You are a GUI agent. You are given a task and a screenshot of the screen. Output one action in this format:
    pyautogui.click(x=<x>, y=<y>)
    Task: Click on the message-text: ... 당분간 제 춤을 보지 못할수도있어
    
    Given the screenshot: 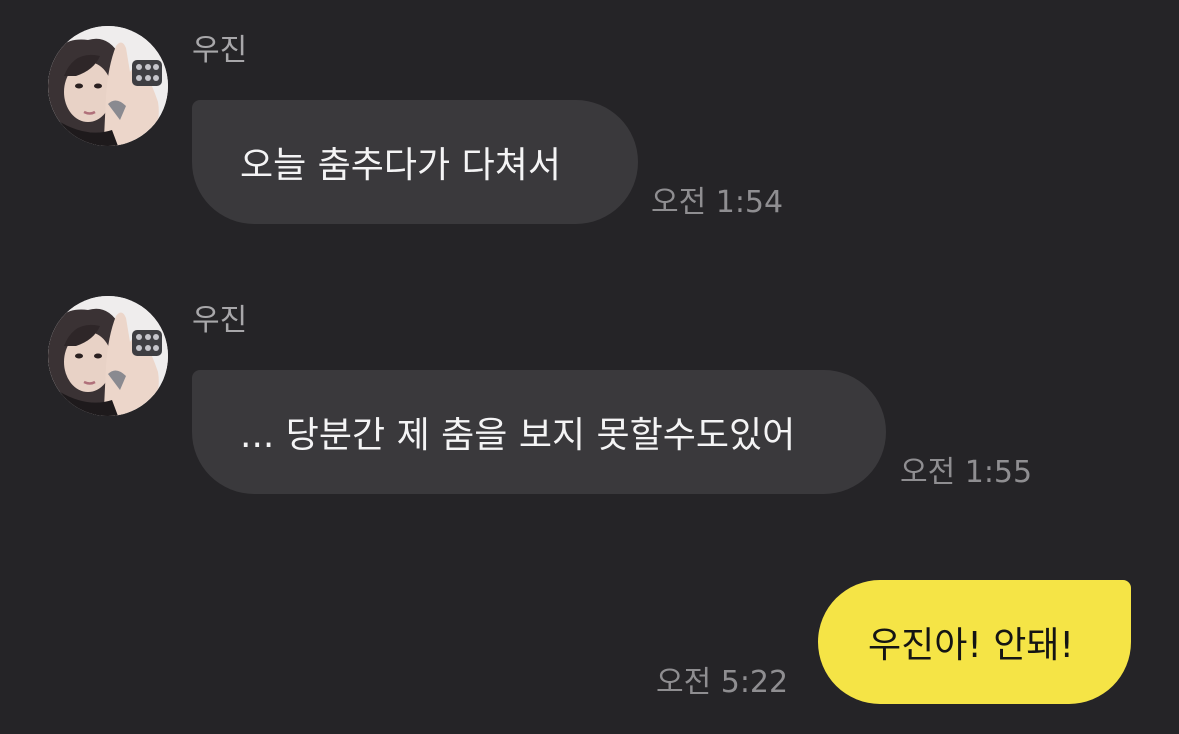 What is the action you would take?
    pyautogui.click(x=518, y=435)
    